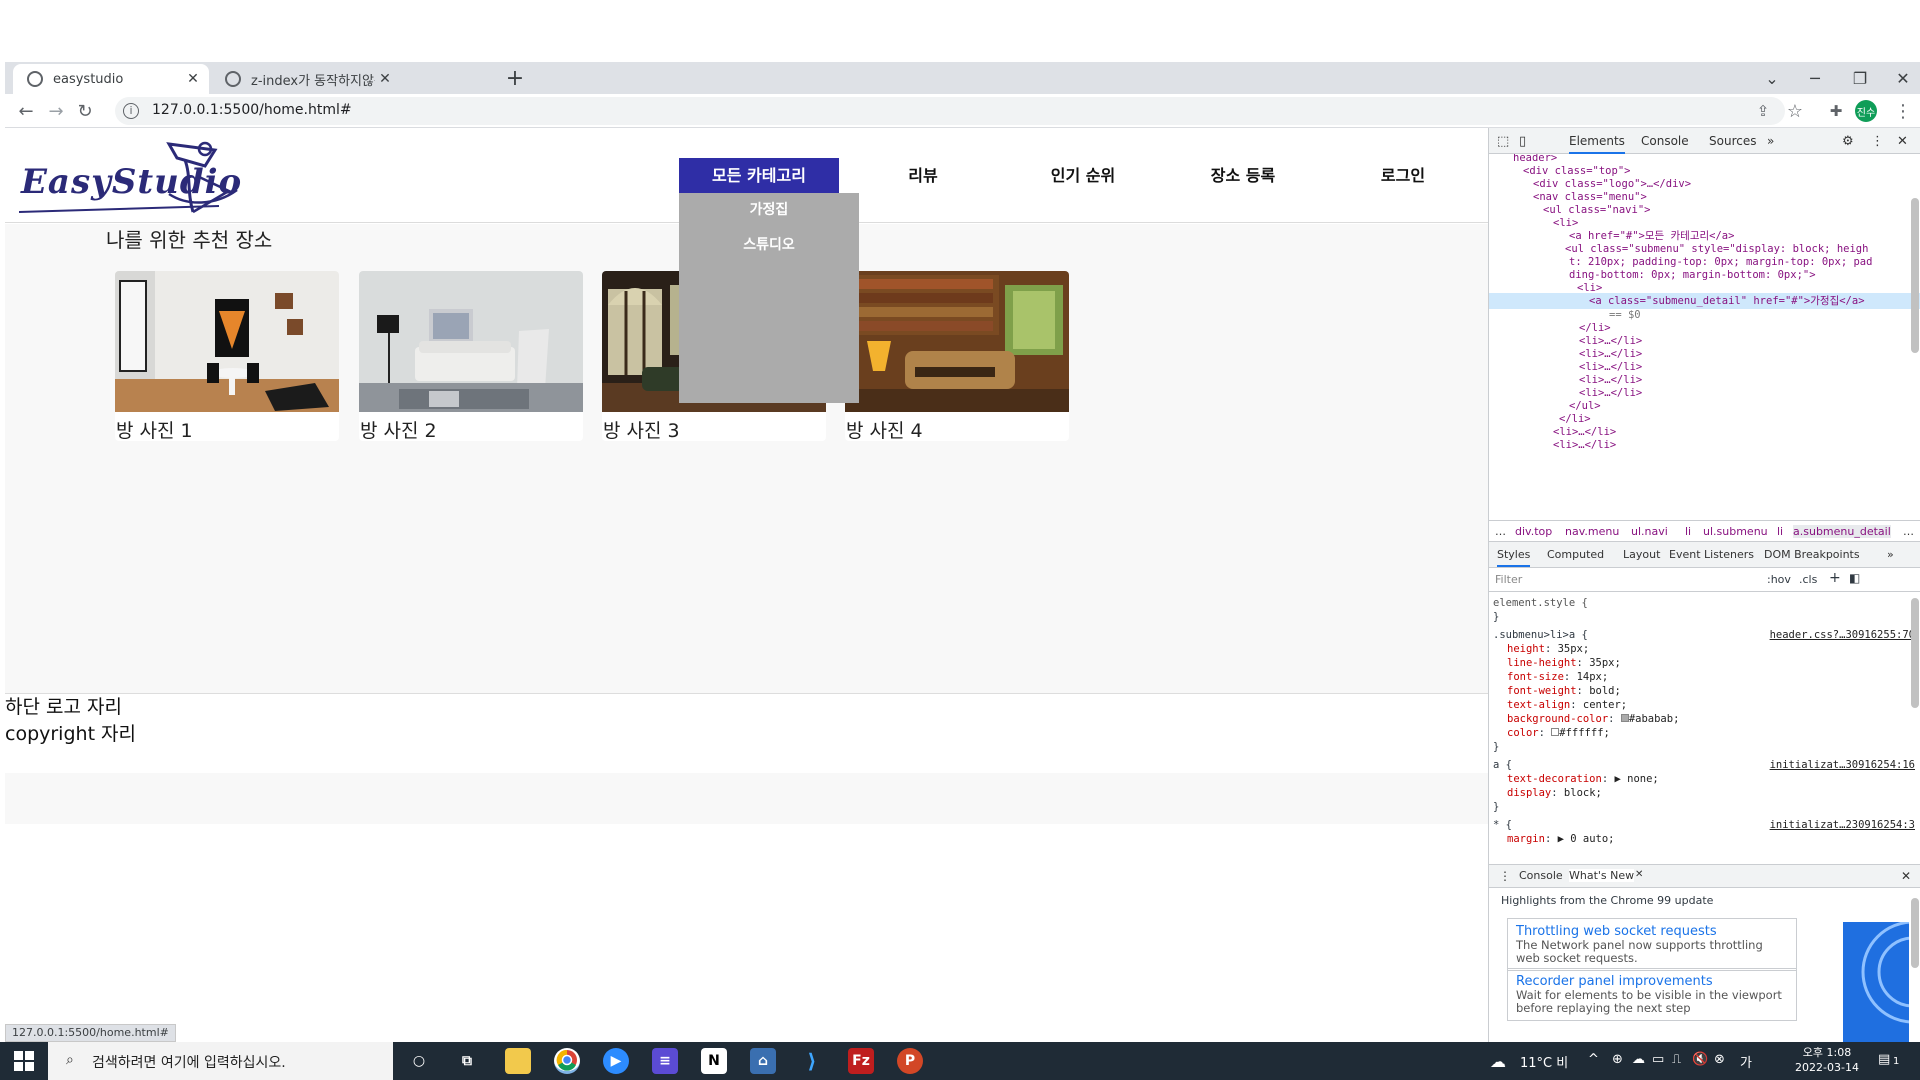 This screenshot has width=1920, height=1080. What do you see at coordinates (56, 111) in the screenshot?
I see `forward-arrow-icon: →` at bounding box center [56, 111].